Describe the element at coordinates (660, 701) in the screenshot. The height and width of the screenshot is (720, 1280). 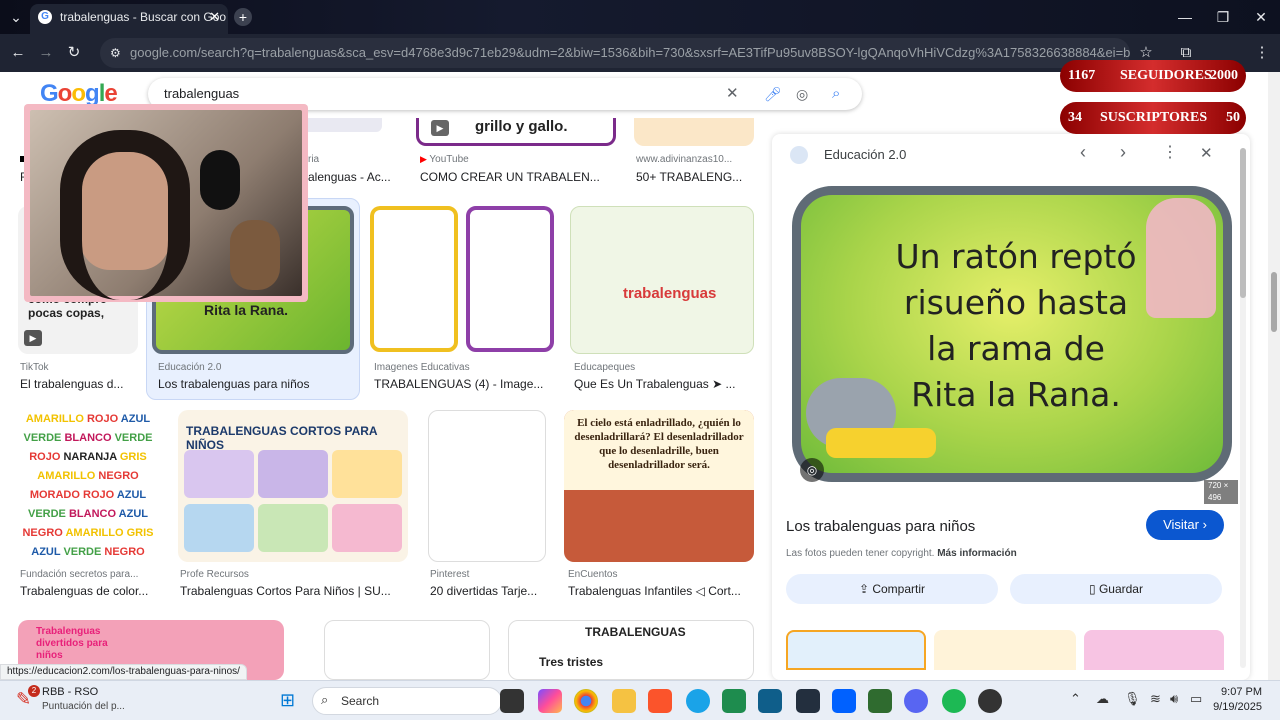
I see `brave-icon` at that location.